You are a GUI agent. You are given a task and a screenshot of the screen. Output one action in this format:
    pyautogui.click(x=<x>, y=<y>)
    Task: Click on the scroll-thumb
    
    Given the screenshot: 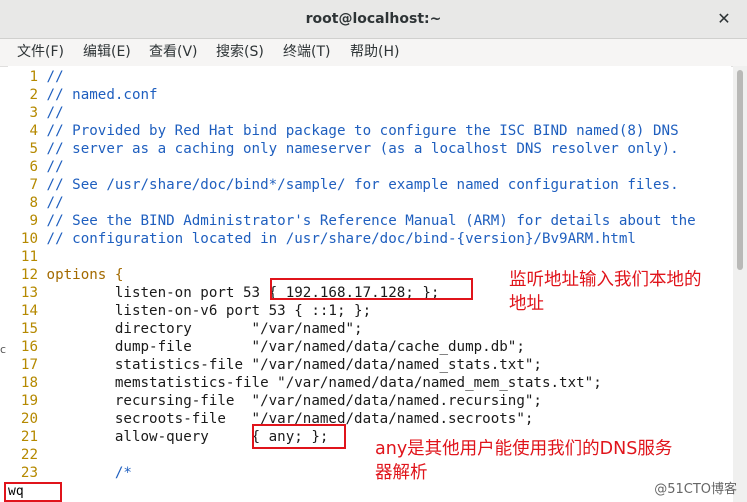 What is the action you would take?
    pyautogui.click(x=740, y=170)
    